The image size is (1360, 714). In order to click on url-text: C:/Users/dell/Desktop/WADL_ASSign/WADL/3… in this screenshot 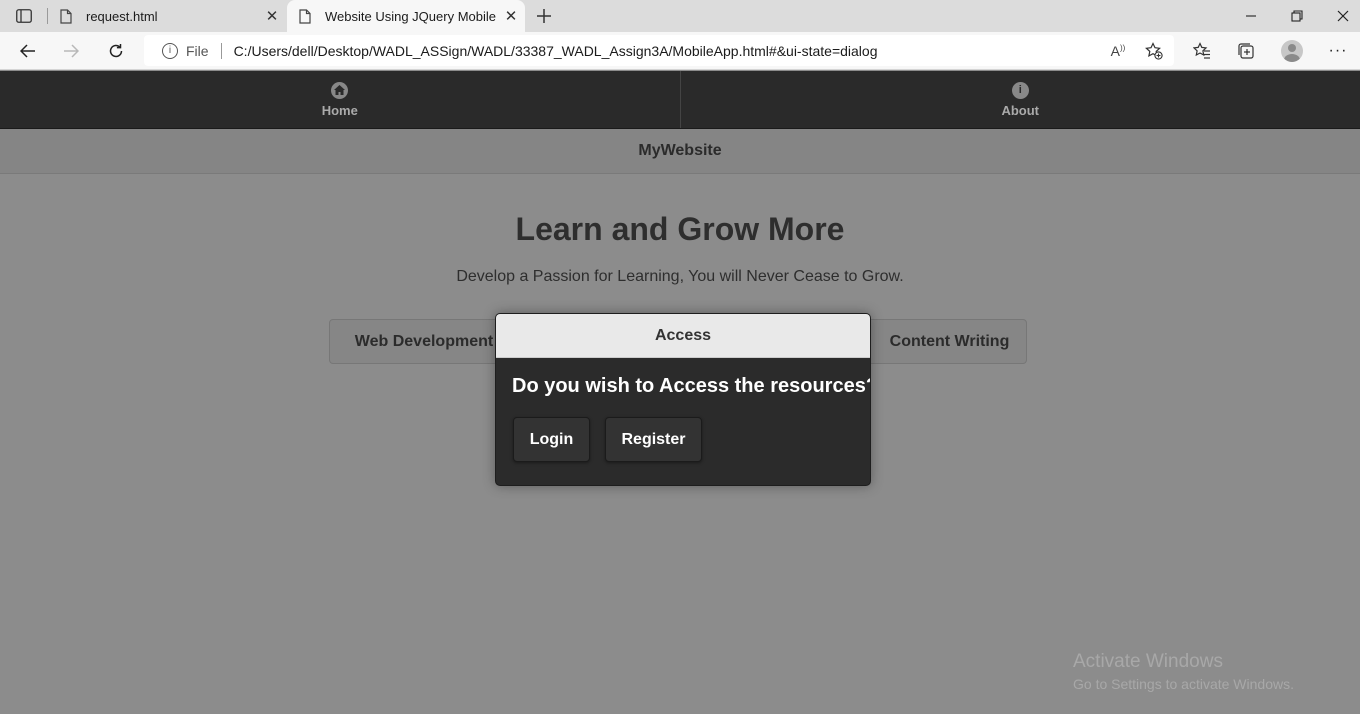, I will do `click(668, 51)`.